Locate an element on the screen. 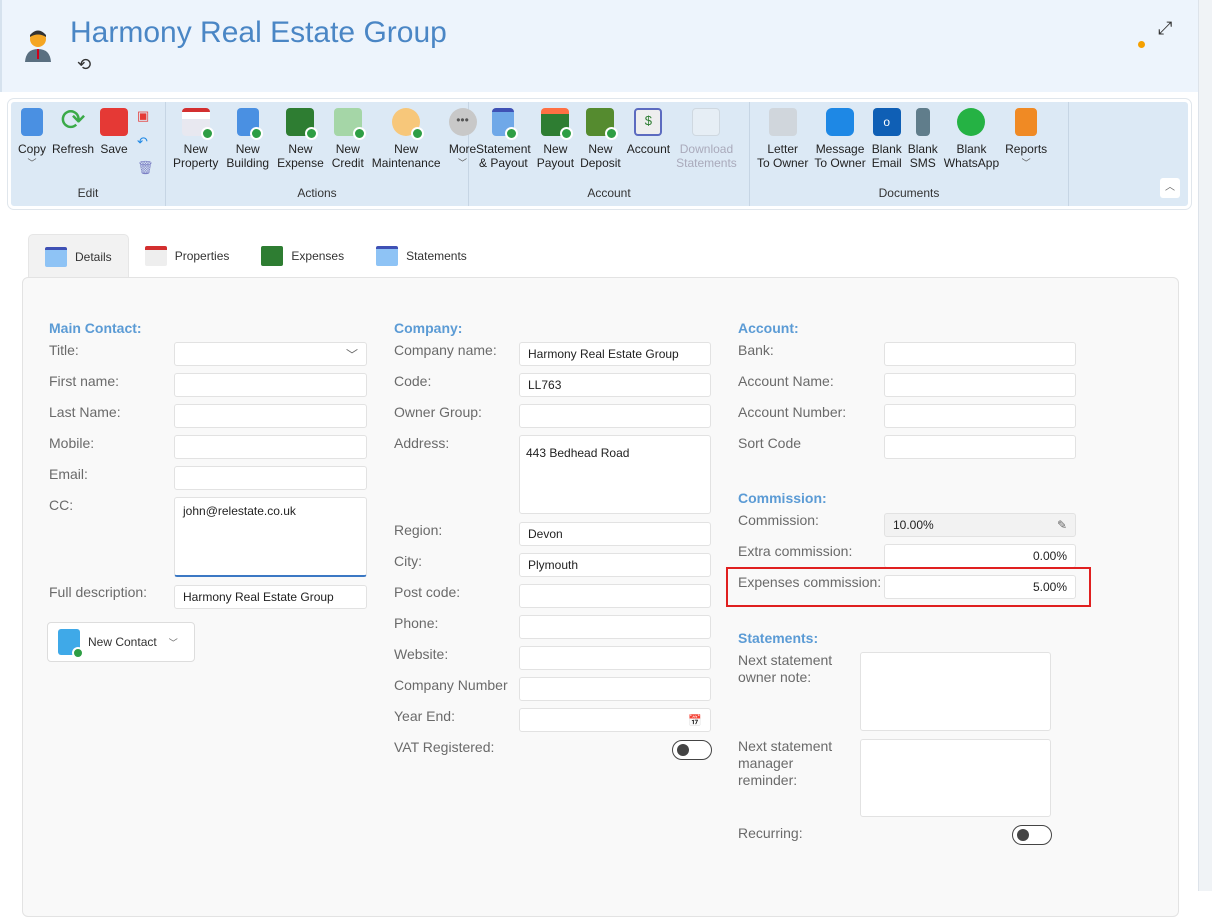  new-contact-button: New Contact ﹀ is located at coordinates (121, 642).